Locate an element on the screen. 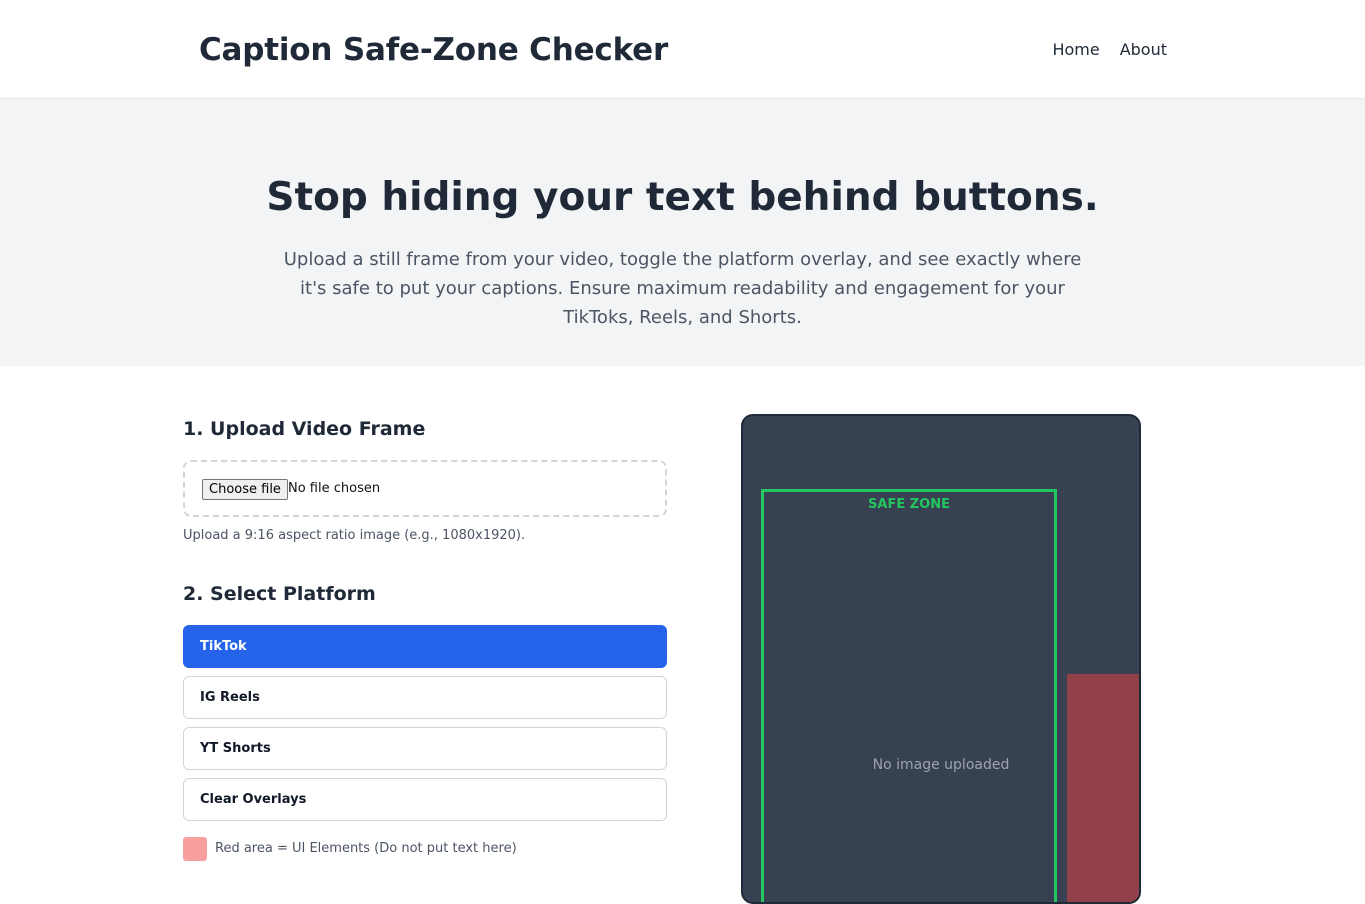 The height and width of the screenshot is (904, 1365). safe-zone-overlay: SAFE ZONE is located at coordinates (909, 695).